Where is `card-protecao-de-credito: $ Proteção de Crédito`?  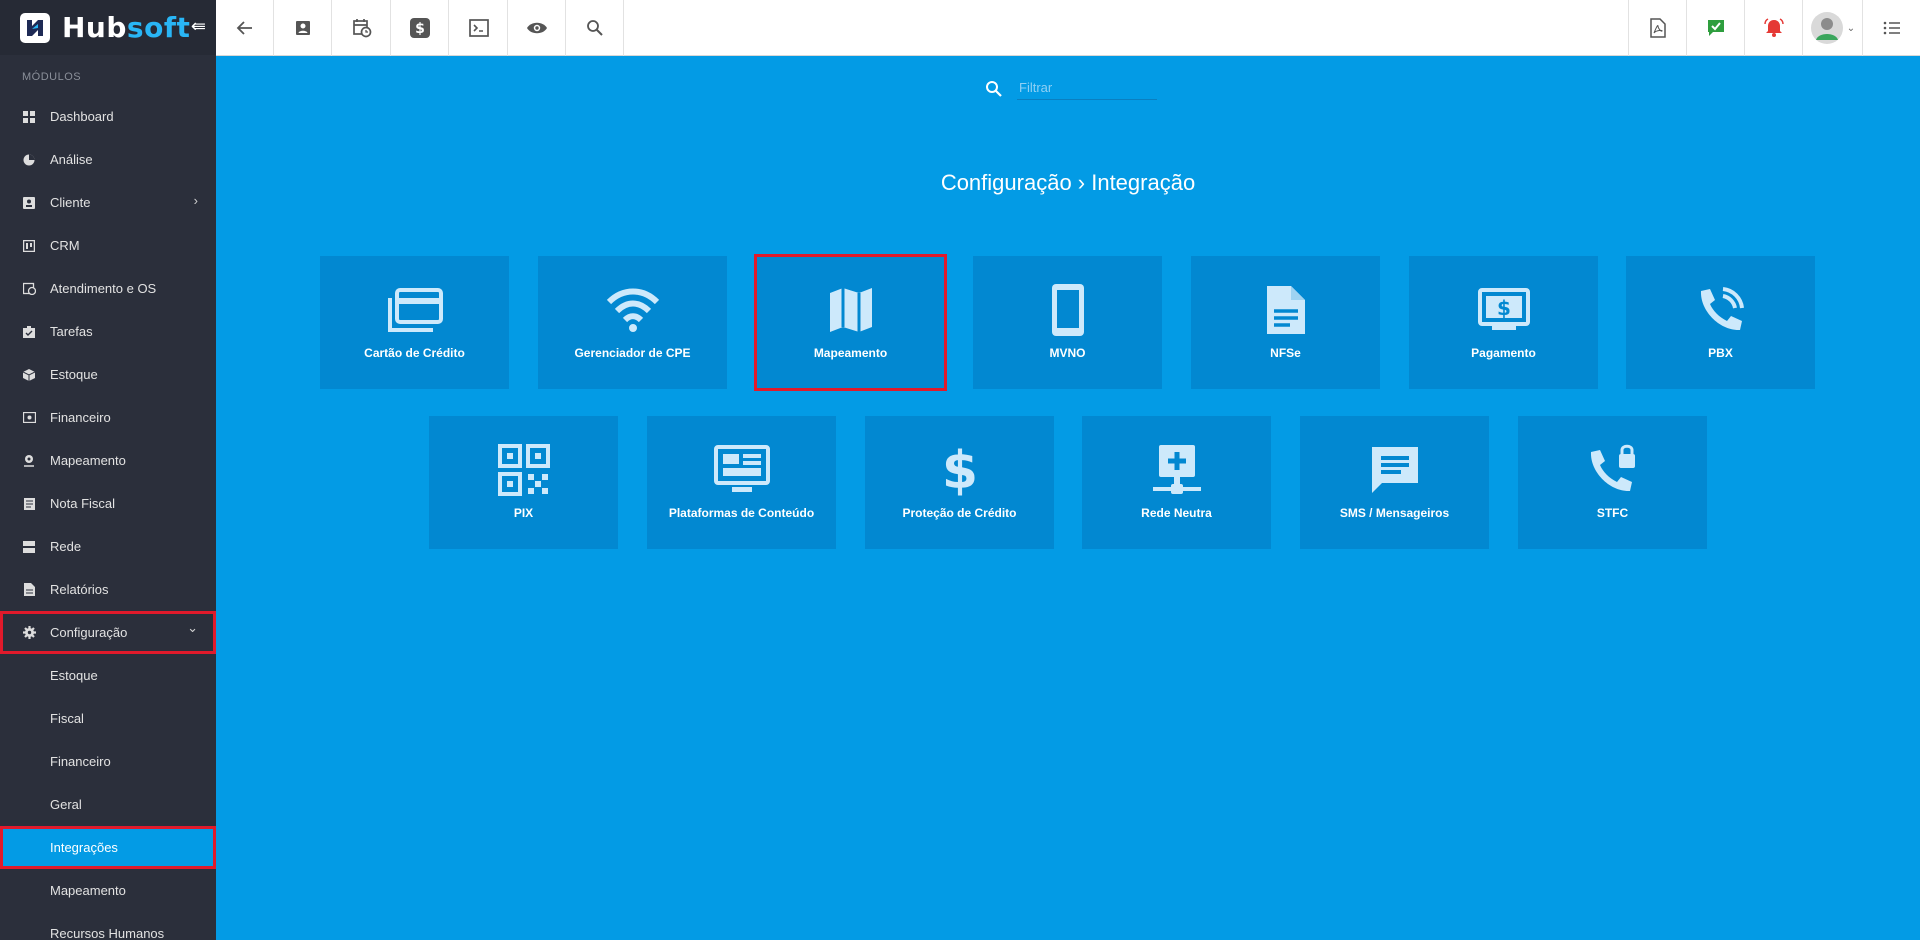
card-protecao-de-credito: $ Proteção de Crédito is located at coordinates (959, 482).